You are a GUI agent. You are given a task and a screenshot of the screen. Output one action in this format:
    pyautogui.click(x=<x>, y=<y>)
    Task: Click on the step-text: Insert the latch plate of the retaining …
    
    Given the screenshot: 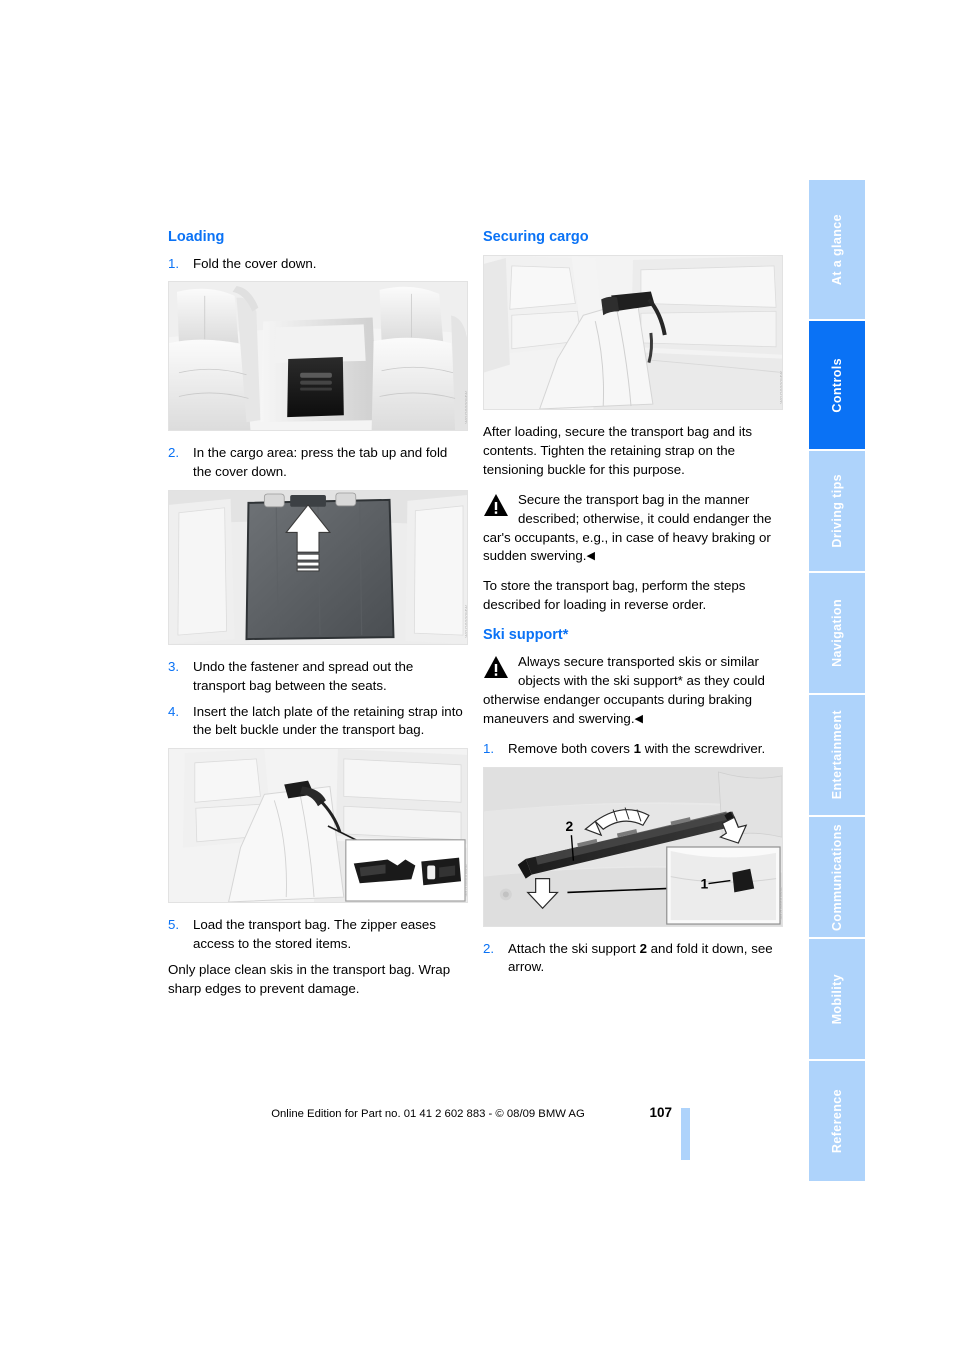 What is the action you would take?
    pyautogui.click(x=328, y=720)
    